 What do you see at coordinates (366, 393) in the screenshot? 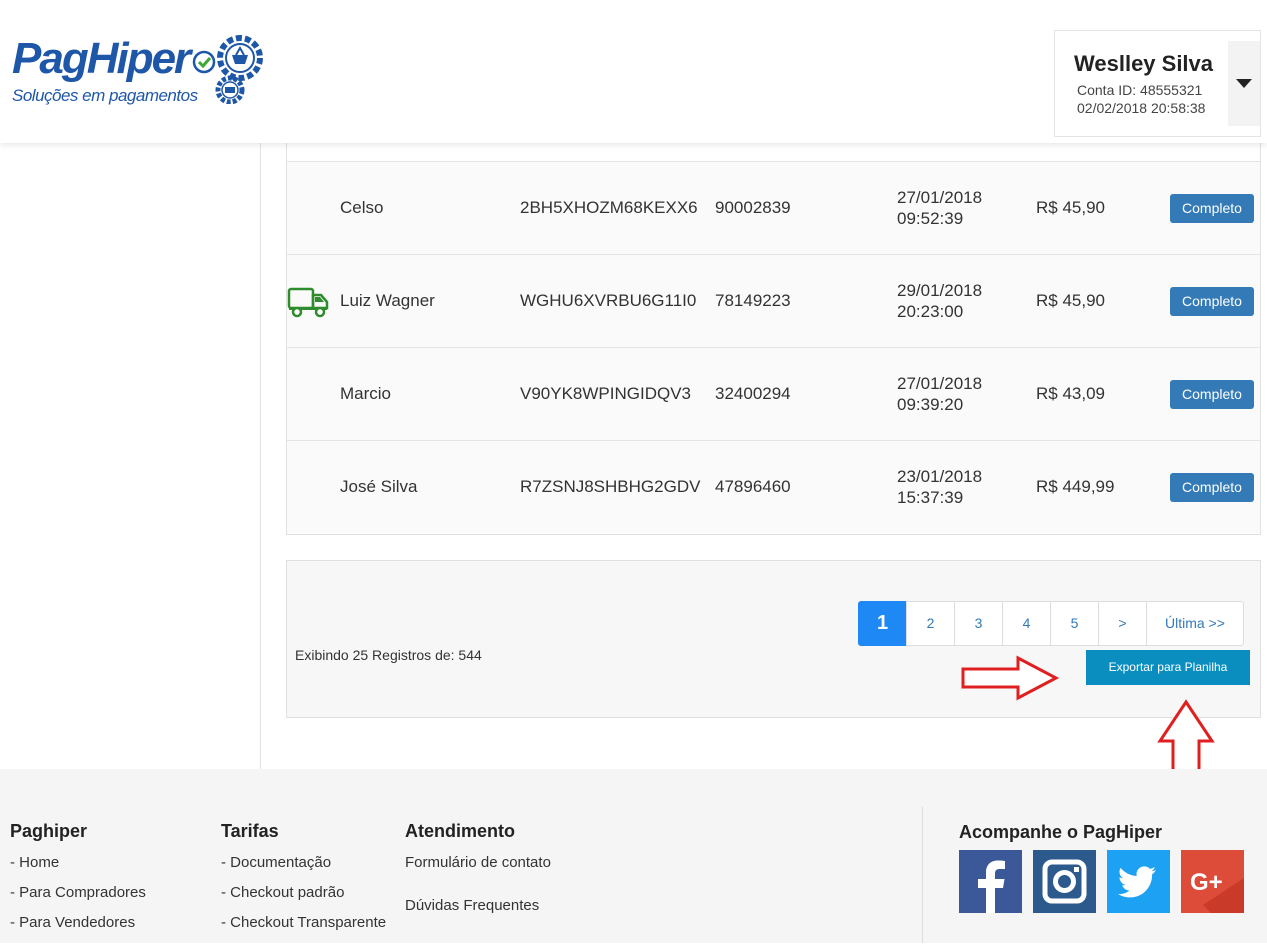
I see `row-name: Marcio` at bounding box center [366, 393].